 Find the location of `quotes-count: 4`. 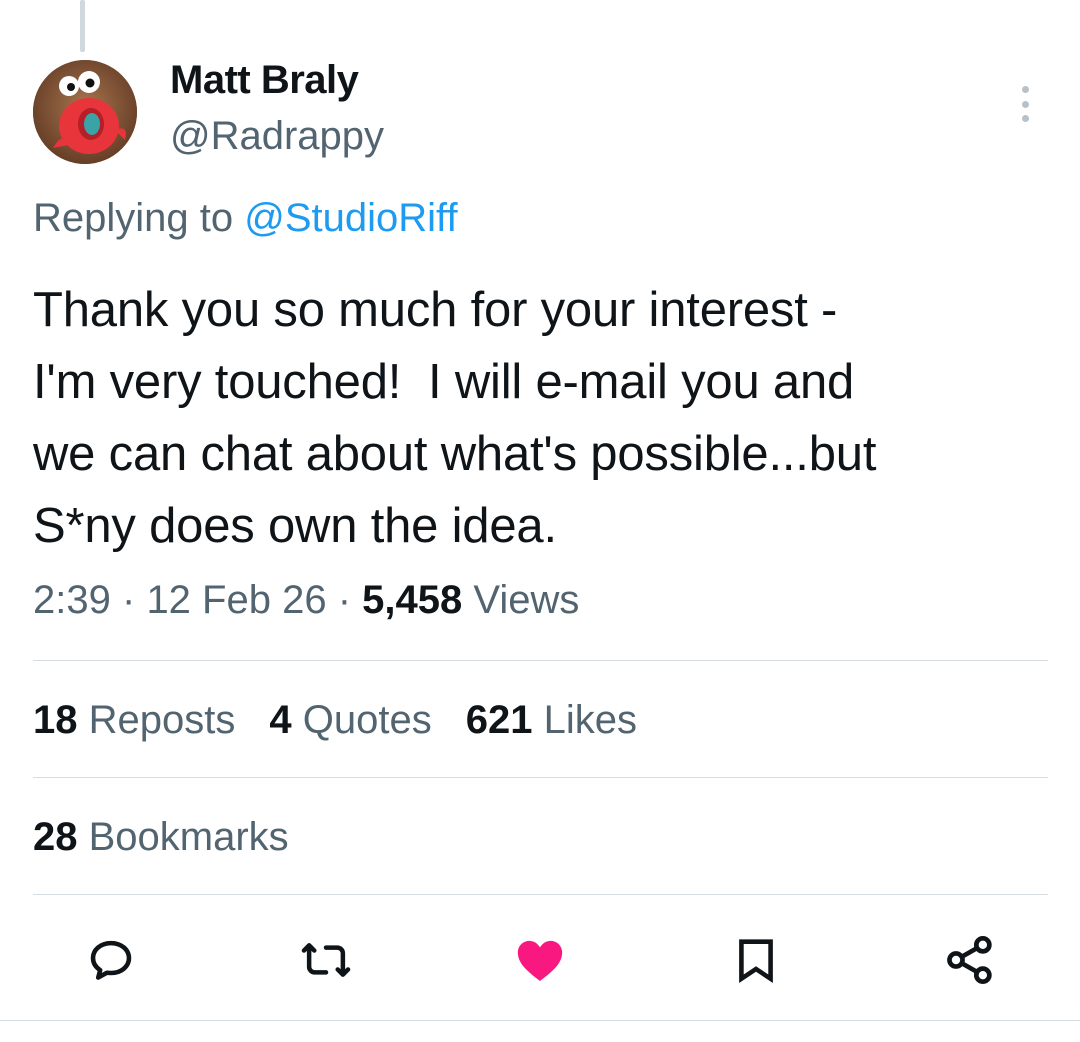

quotes-count: 4 is located at coordinates (280, 720).